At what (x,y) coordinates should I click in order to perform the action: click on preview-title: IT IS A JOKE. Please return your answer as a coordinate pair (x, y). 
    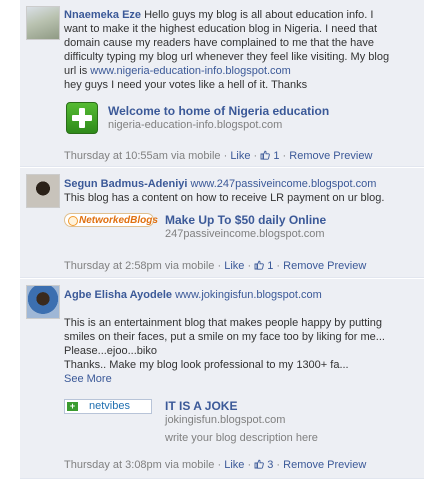
    Looking at the image, I should click on (201, 406).